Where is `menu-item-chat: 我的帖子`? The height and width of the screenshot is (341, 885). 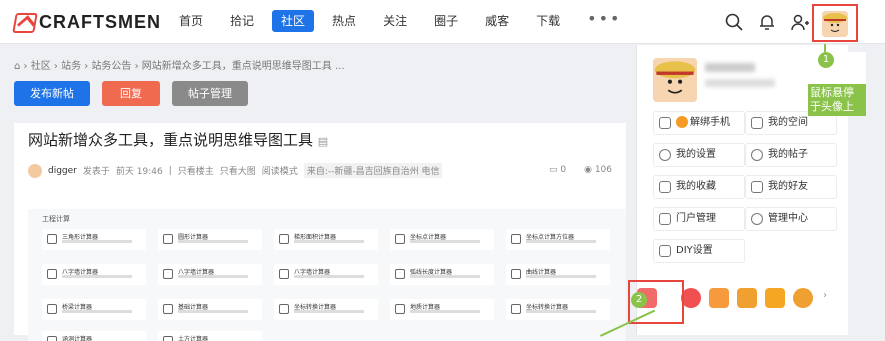 menu-item-chat: 我的帖子 is located at coordinates (791, 155).